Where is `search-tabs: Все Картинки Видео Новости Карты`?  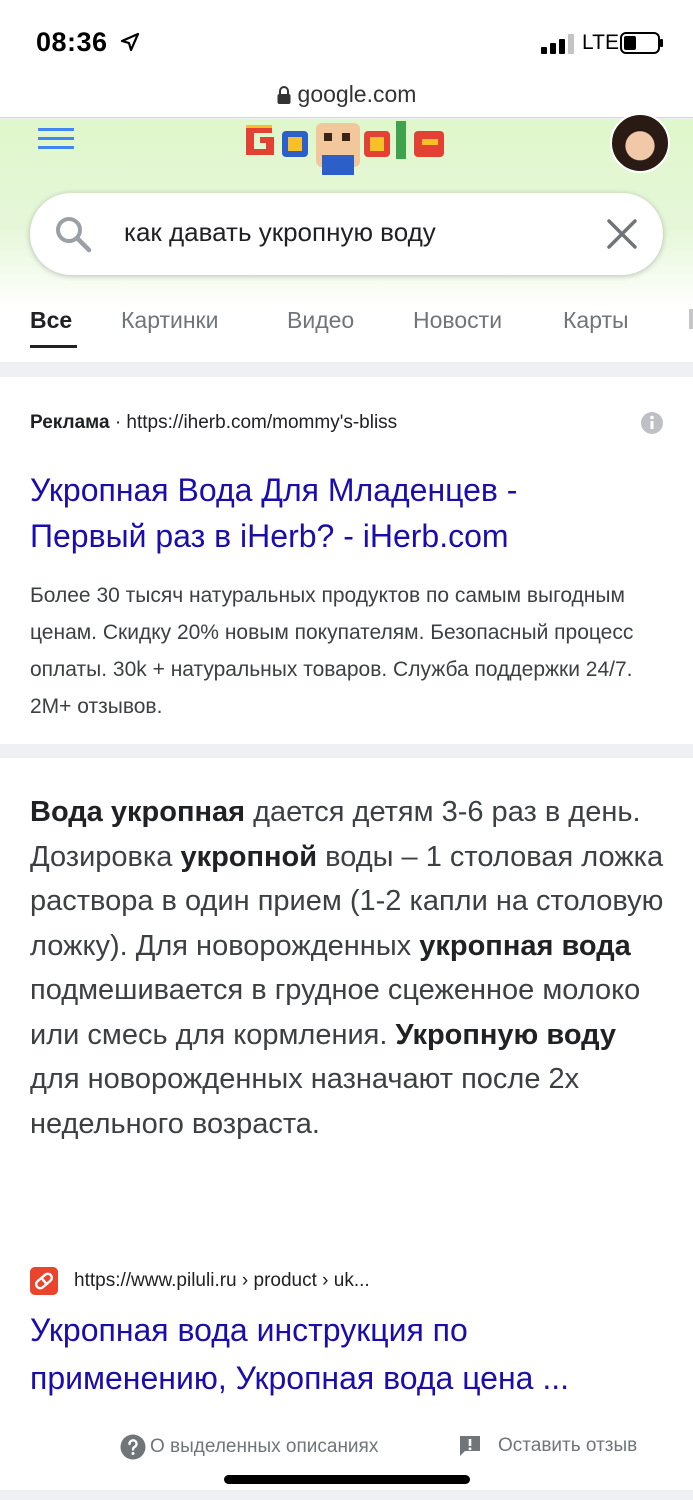 search-tabs: Все Картинки Видео Новости Карты is located at coordinates (346, 330).